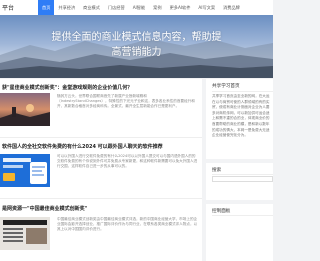  What do you see at coordinates (221, 211) in the screenshot?
I see `widget-title: 控制面板` at bounding box center [221, 211].